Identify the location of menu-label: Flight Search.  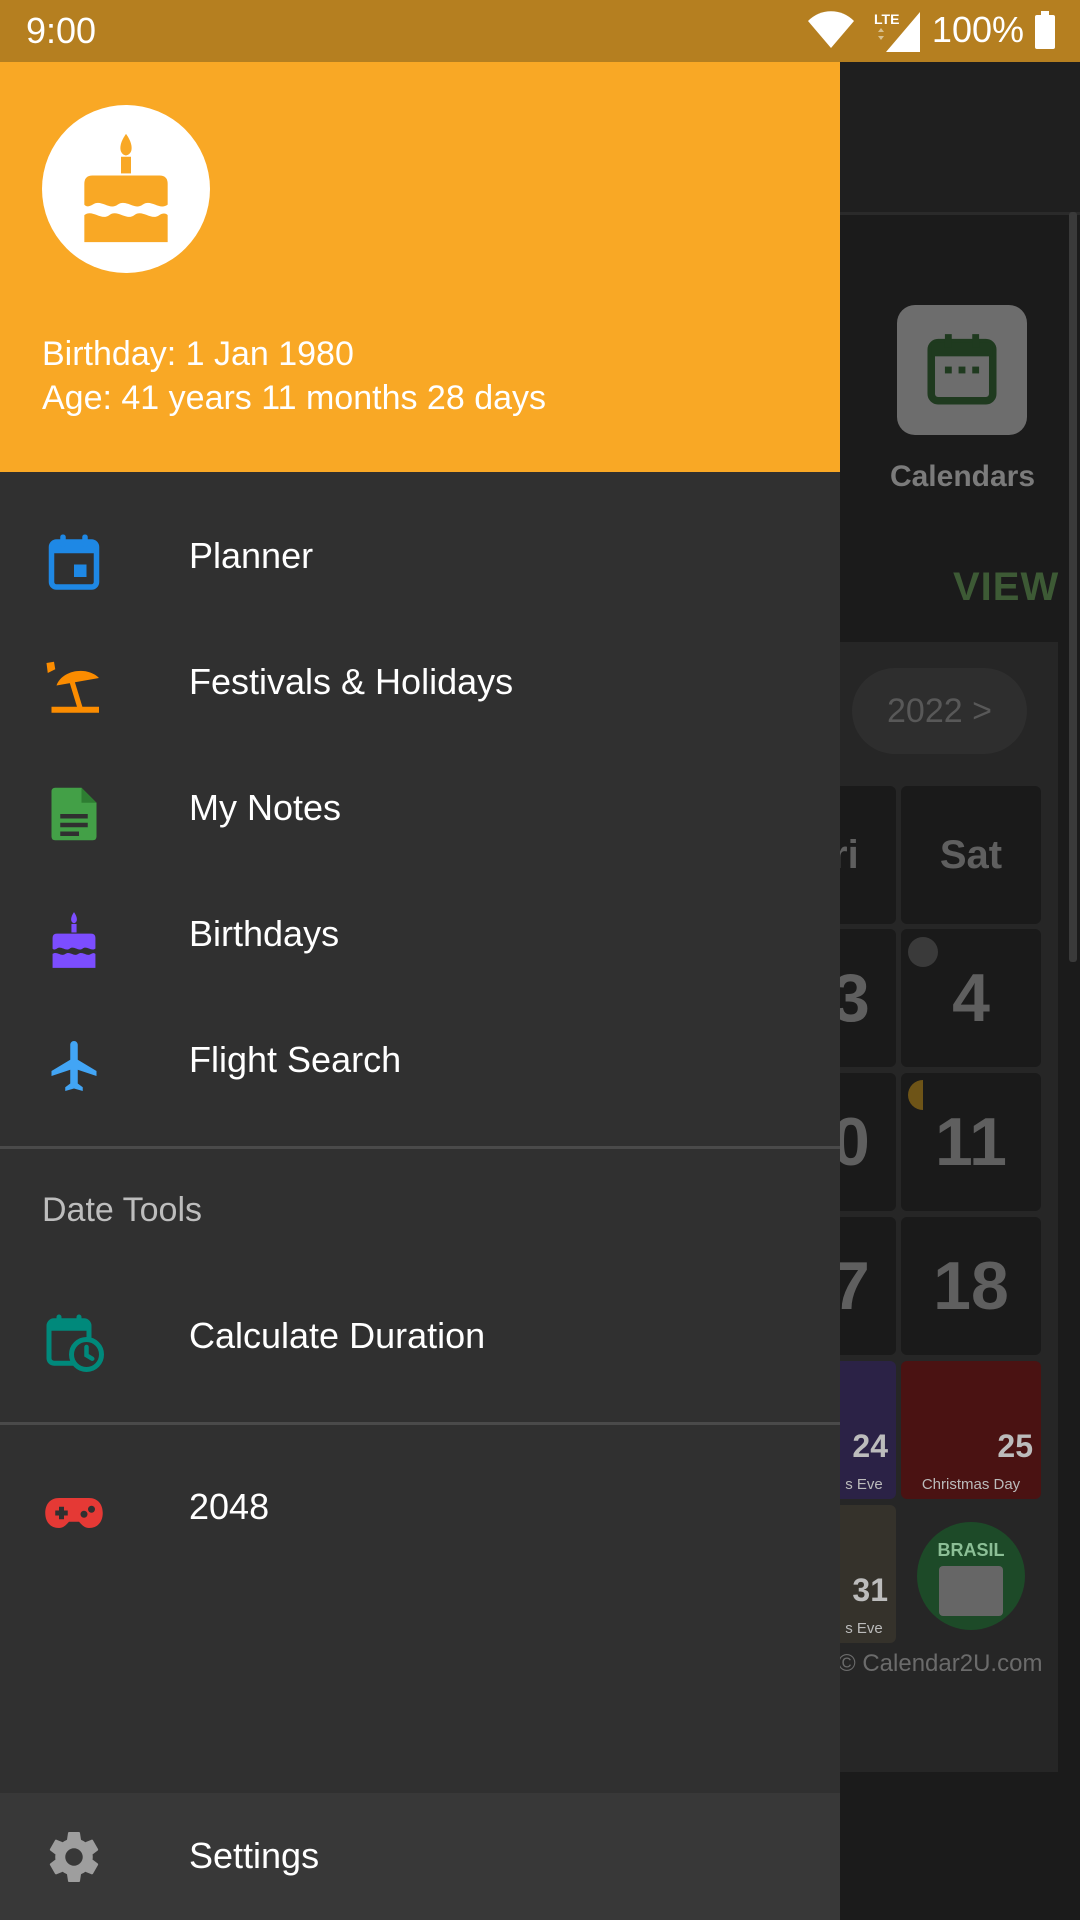
(295, 1059).